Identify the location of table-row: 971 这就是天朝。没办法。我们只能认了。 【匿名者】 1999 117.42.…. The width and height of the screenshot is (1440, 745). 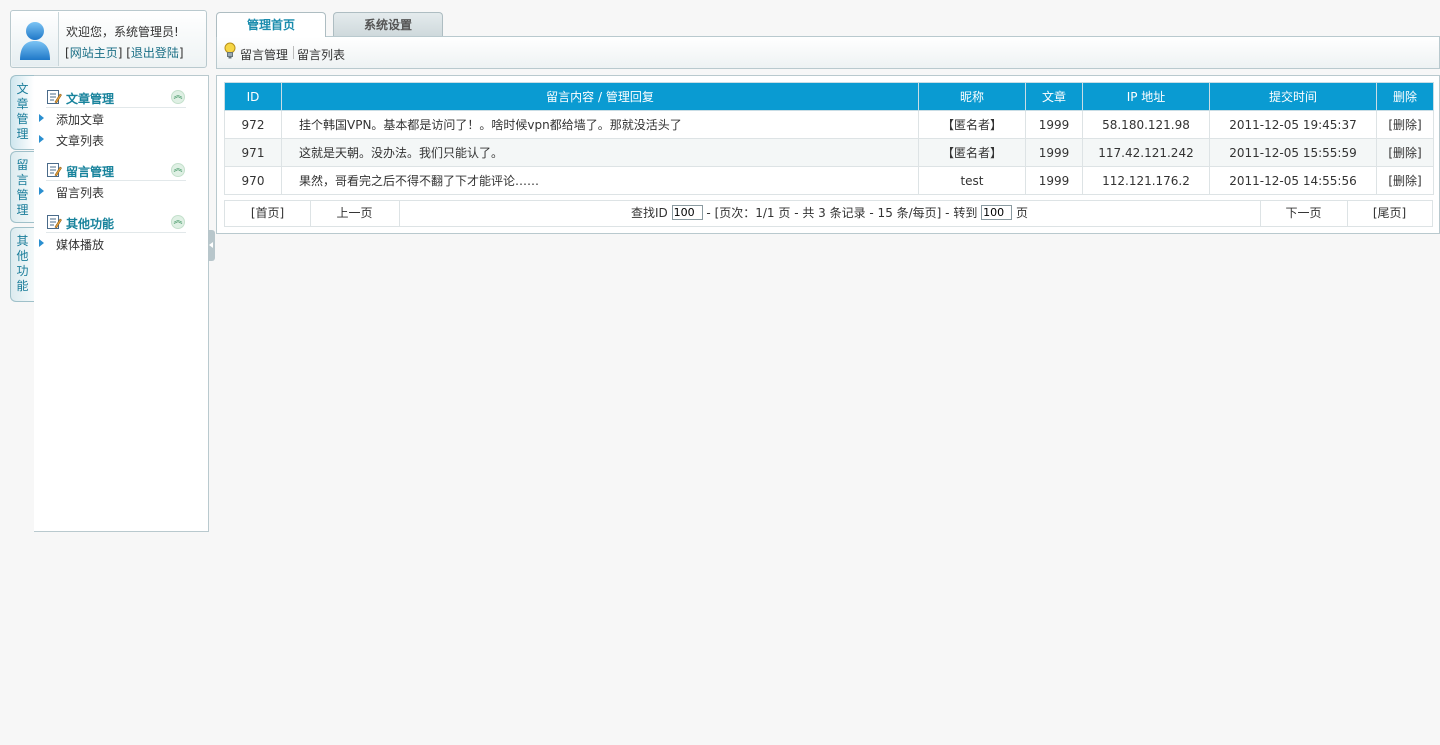
(829, 152).